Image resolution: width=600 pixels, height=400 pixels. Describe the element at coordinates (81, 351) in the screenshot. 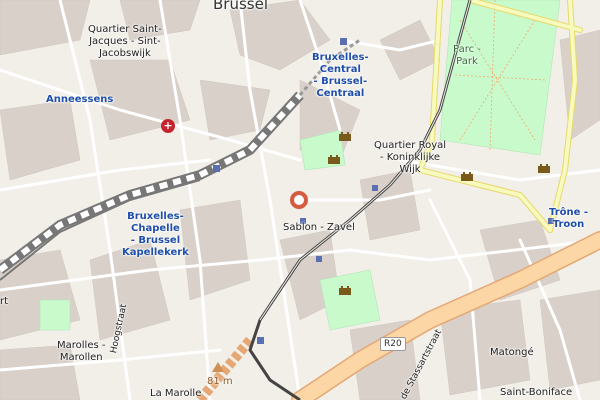

I see `district-label: Marolles - Marollen` at that location.